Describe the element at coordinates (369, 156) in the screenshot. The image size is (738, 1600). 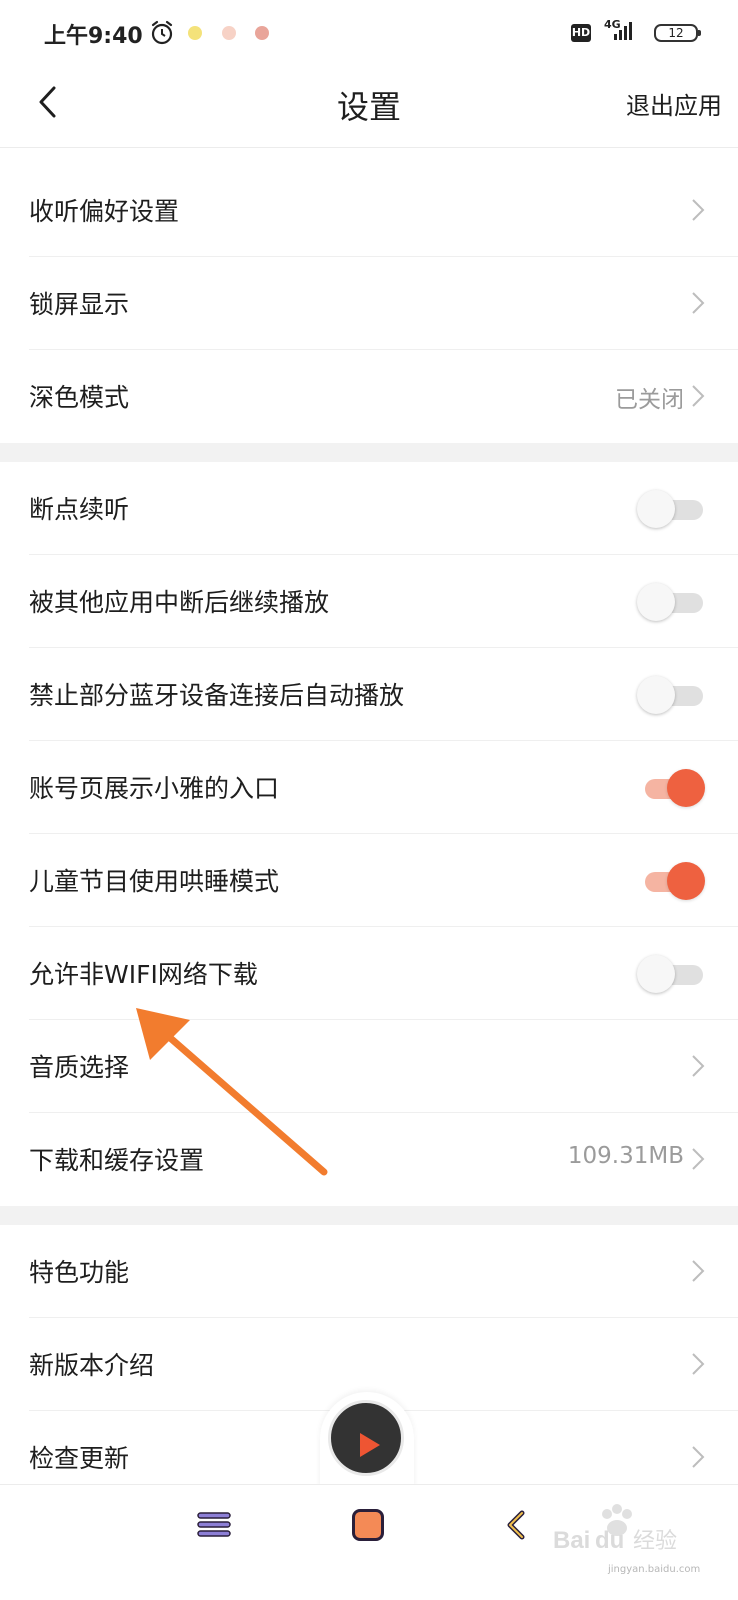
I see `section-spacer` at that location.